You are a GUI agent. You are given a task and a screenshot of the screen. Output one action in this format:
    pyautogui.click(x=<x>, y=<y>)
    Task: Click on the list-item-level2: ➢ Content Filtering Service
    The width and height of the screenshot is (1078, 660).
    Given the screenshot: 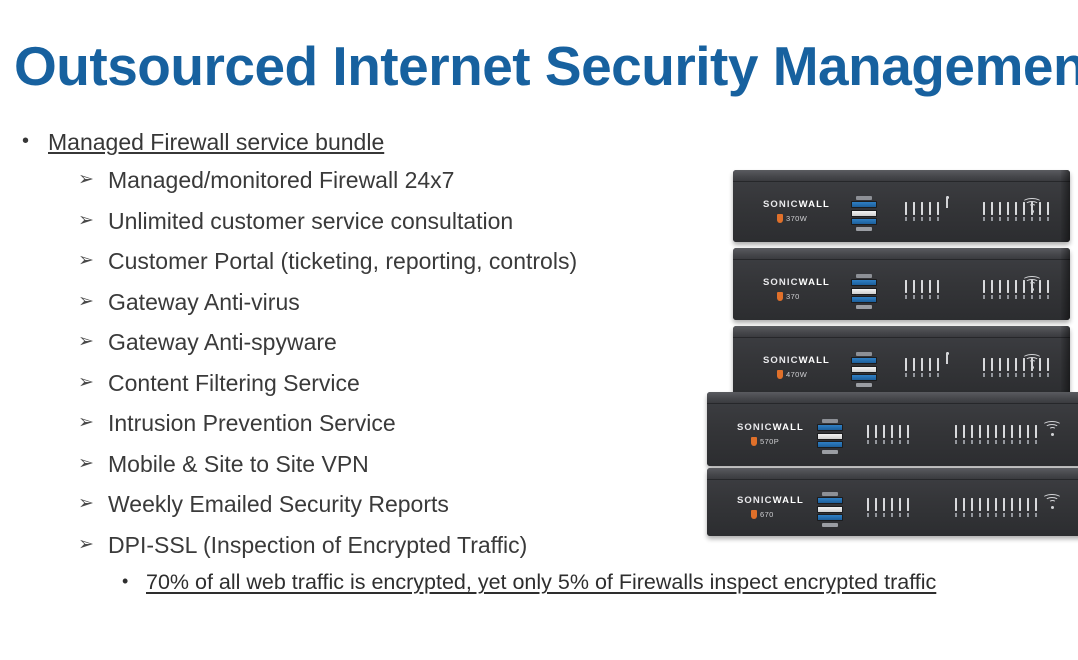 What is the action you would take?
    pyautogui.click(x=350, y=383)
    